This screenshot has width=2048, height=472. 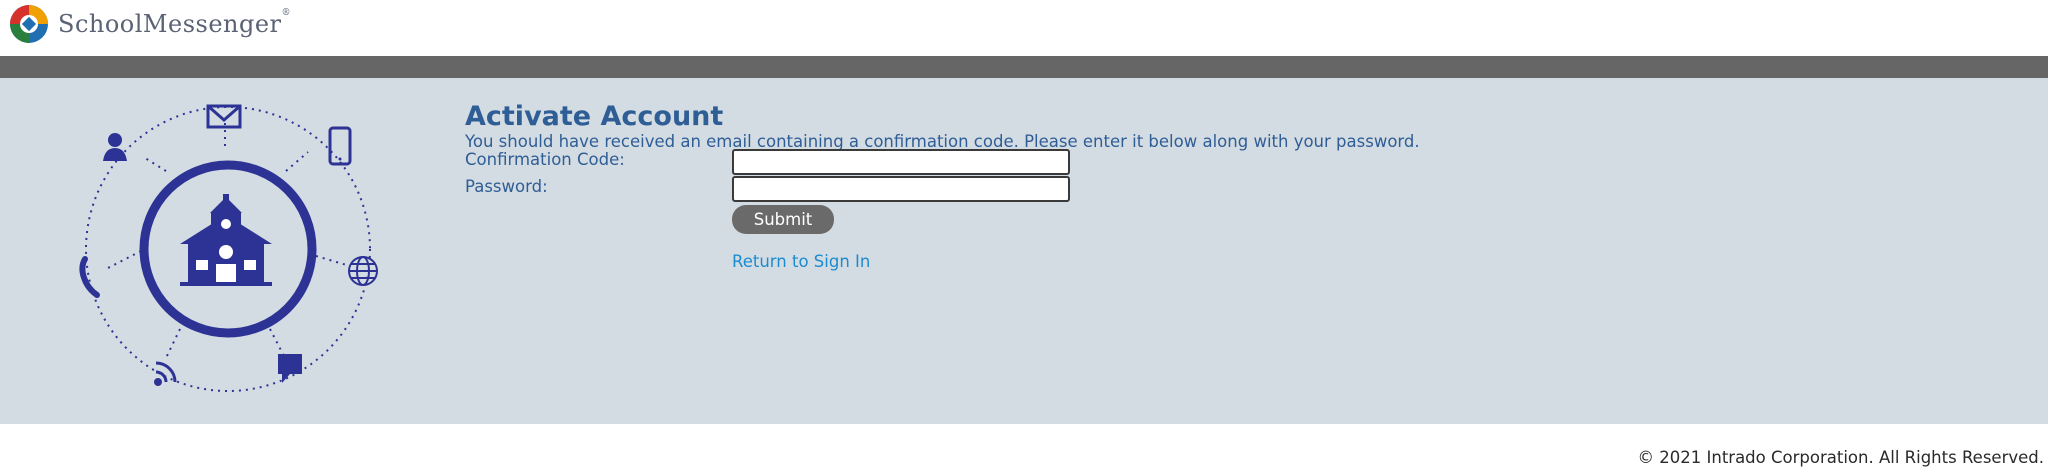 I want to click on submit-button: Submit, so click(x=783, y=219).